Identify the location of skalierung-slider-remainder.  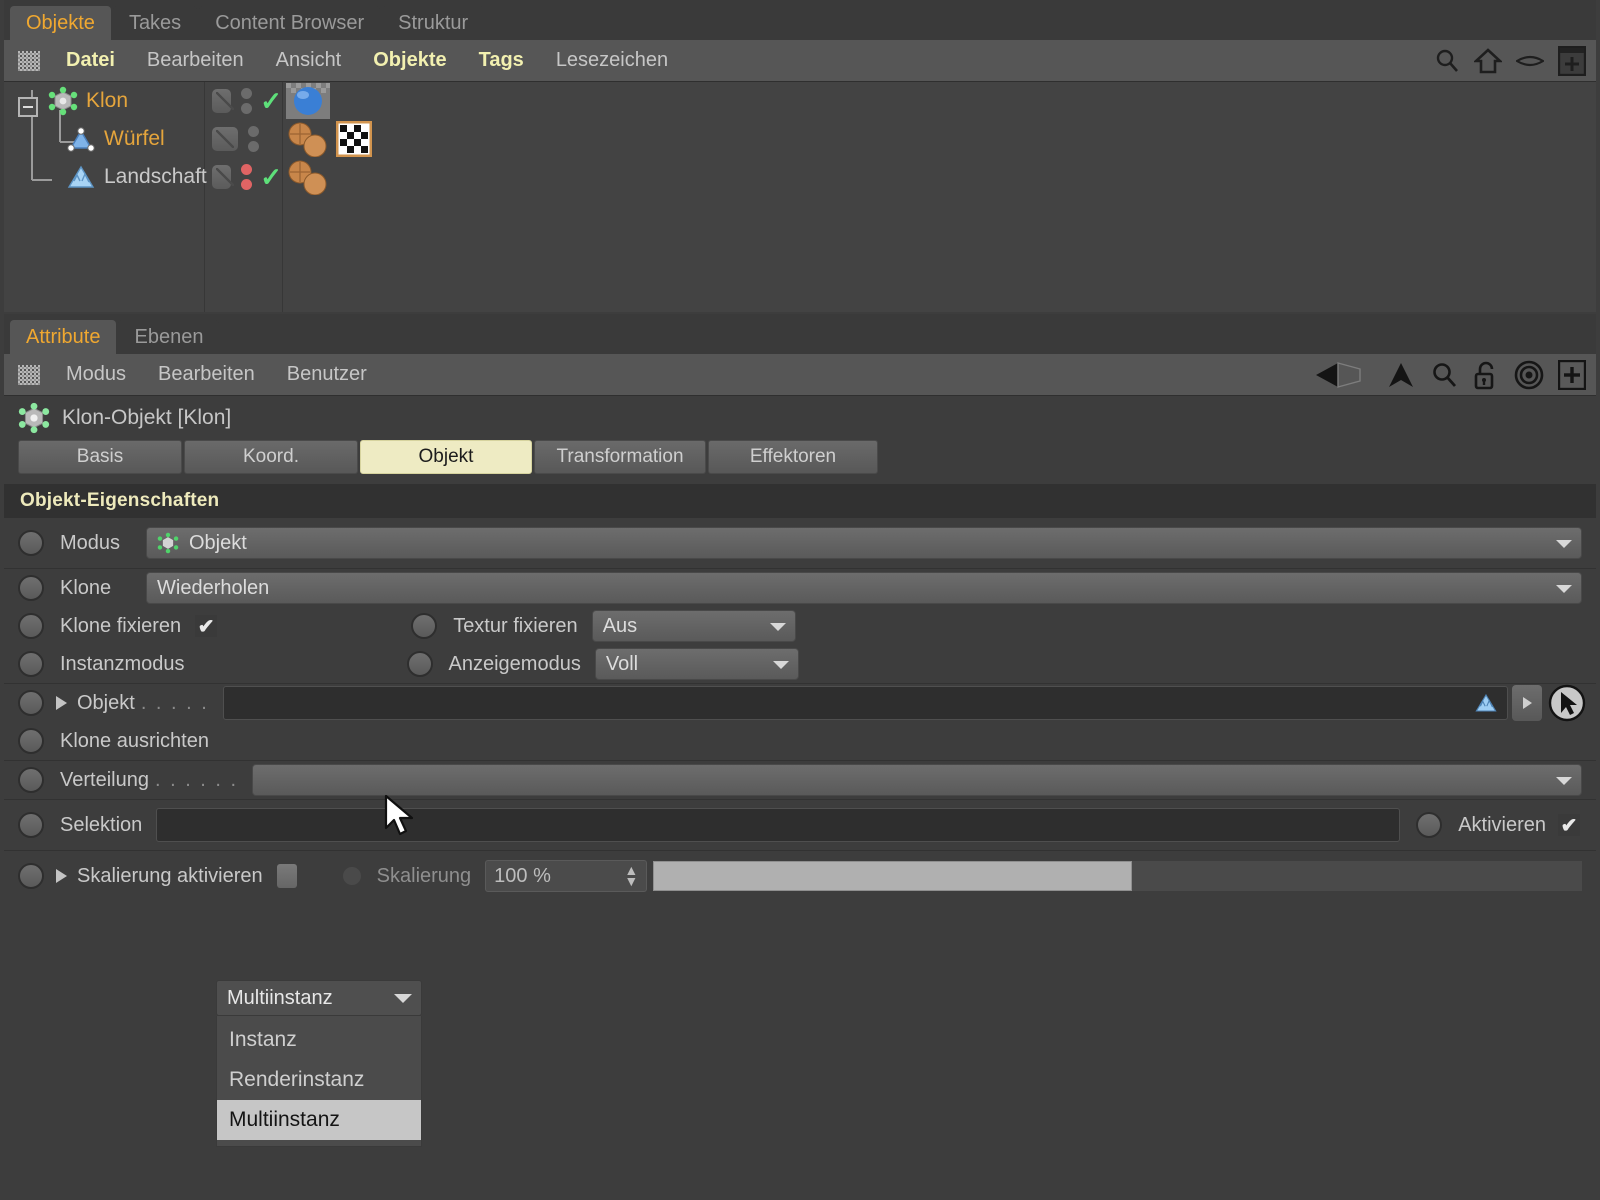
(1357, 876).